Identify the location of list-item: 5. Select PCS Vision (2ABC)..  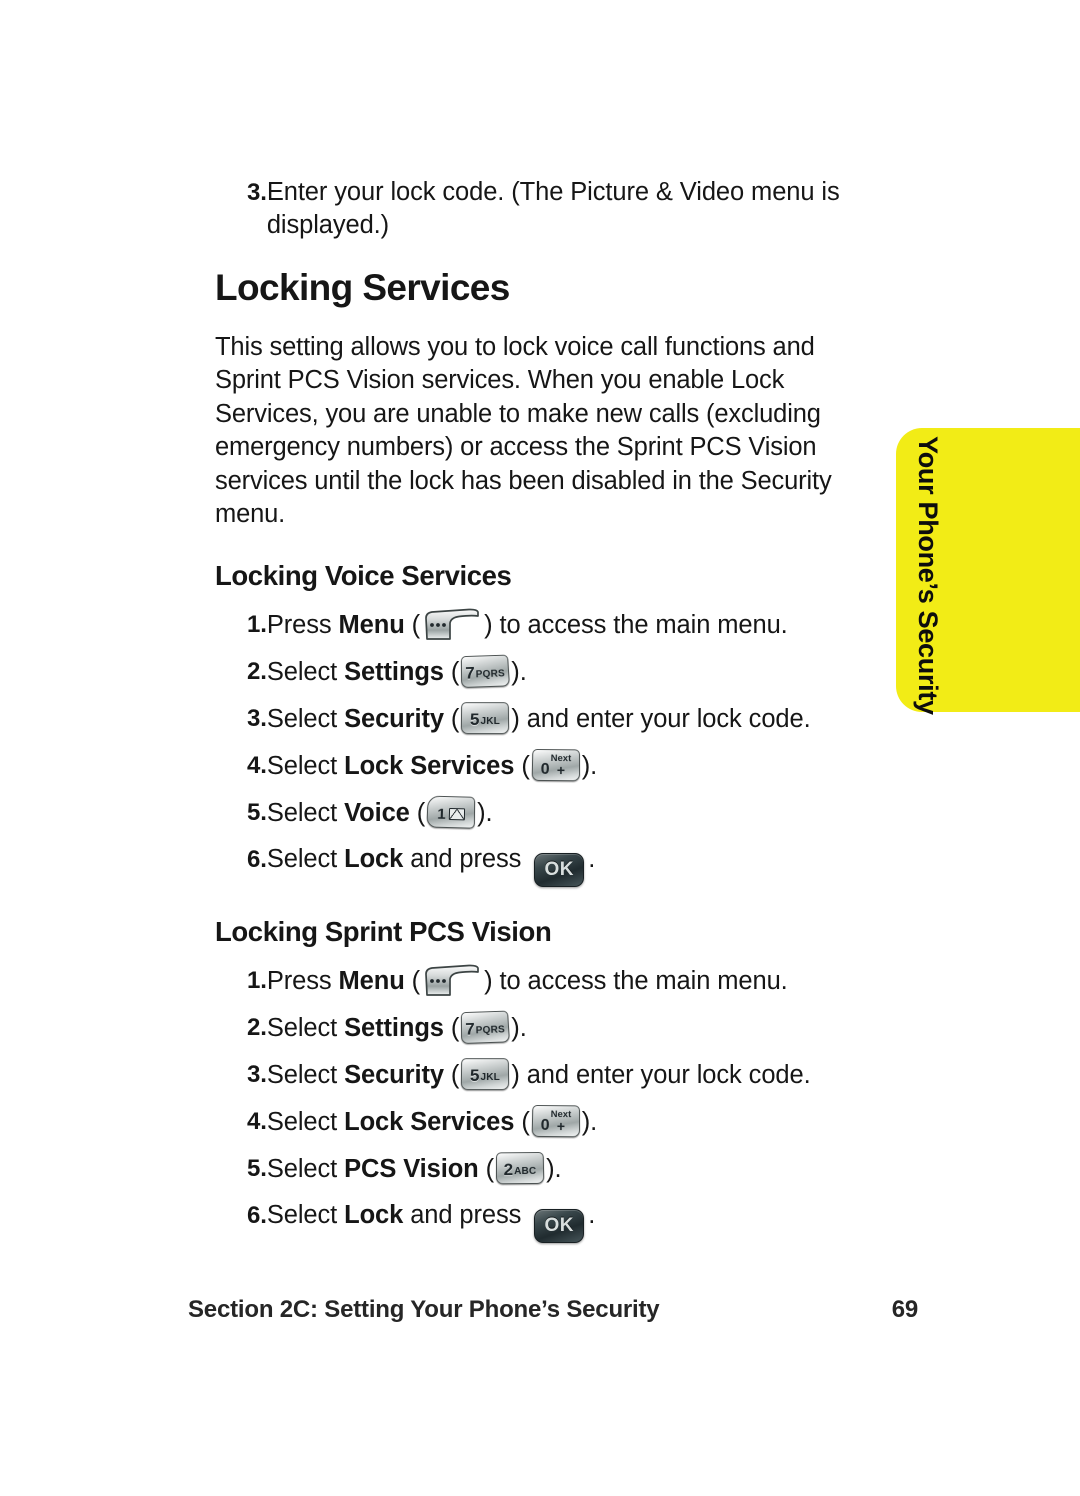
(545, 1169).